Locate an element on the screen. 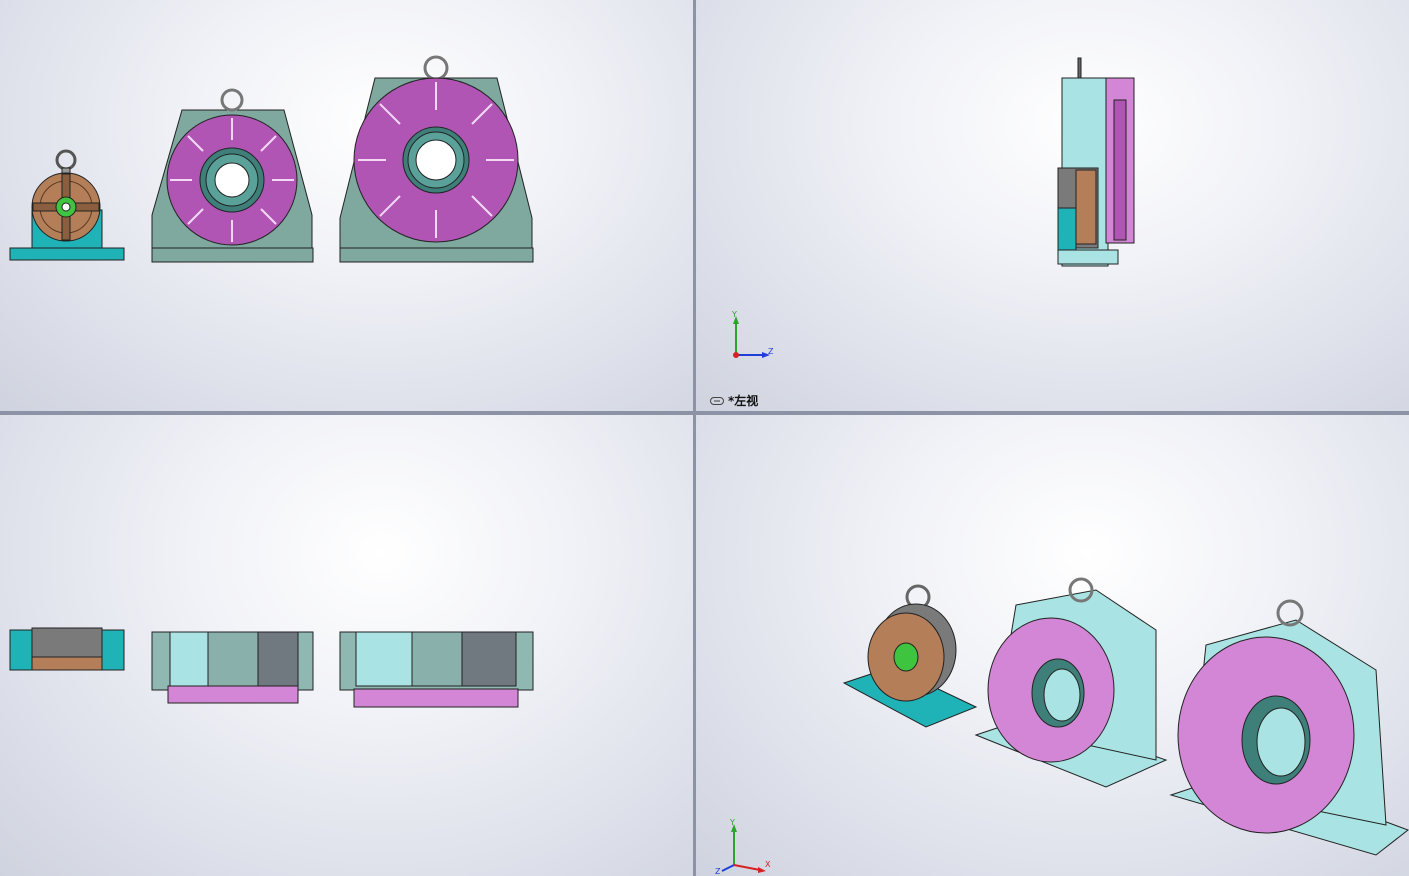 This screenshot has width=1409, height=876. fixtures-side-view is located at coordinates (1096, 162).